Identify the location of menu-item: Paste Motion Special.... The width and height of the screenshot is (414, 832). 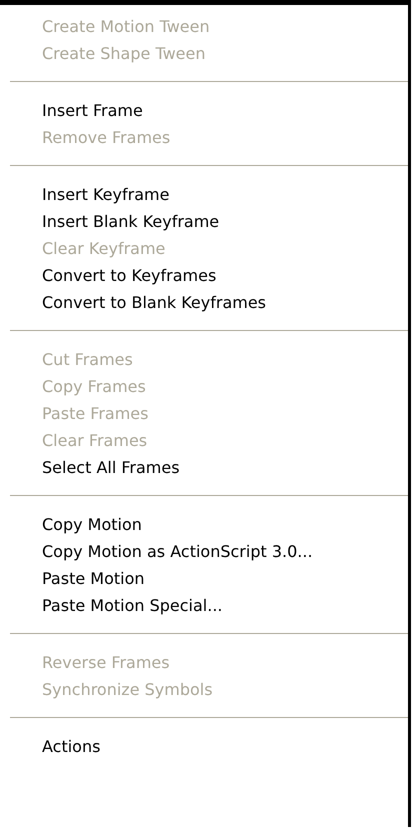
(111, 605).